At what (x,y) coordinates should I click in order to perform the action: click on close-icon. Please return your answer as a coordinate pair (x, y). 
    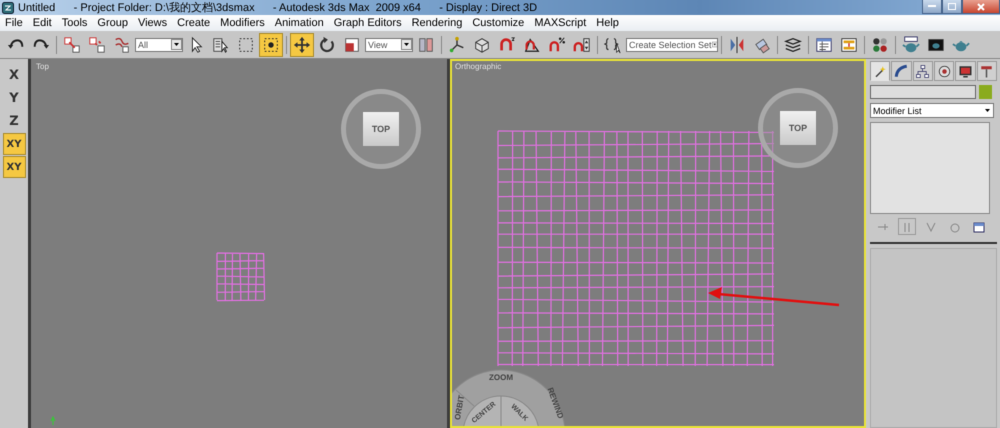
    Looking at the image, I should click on (981, 6).